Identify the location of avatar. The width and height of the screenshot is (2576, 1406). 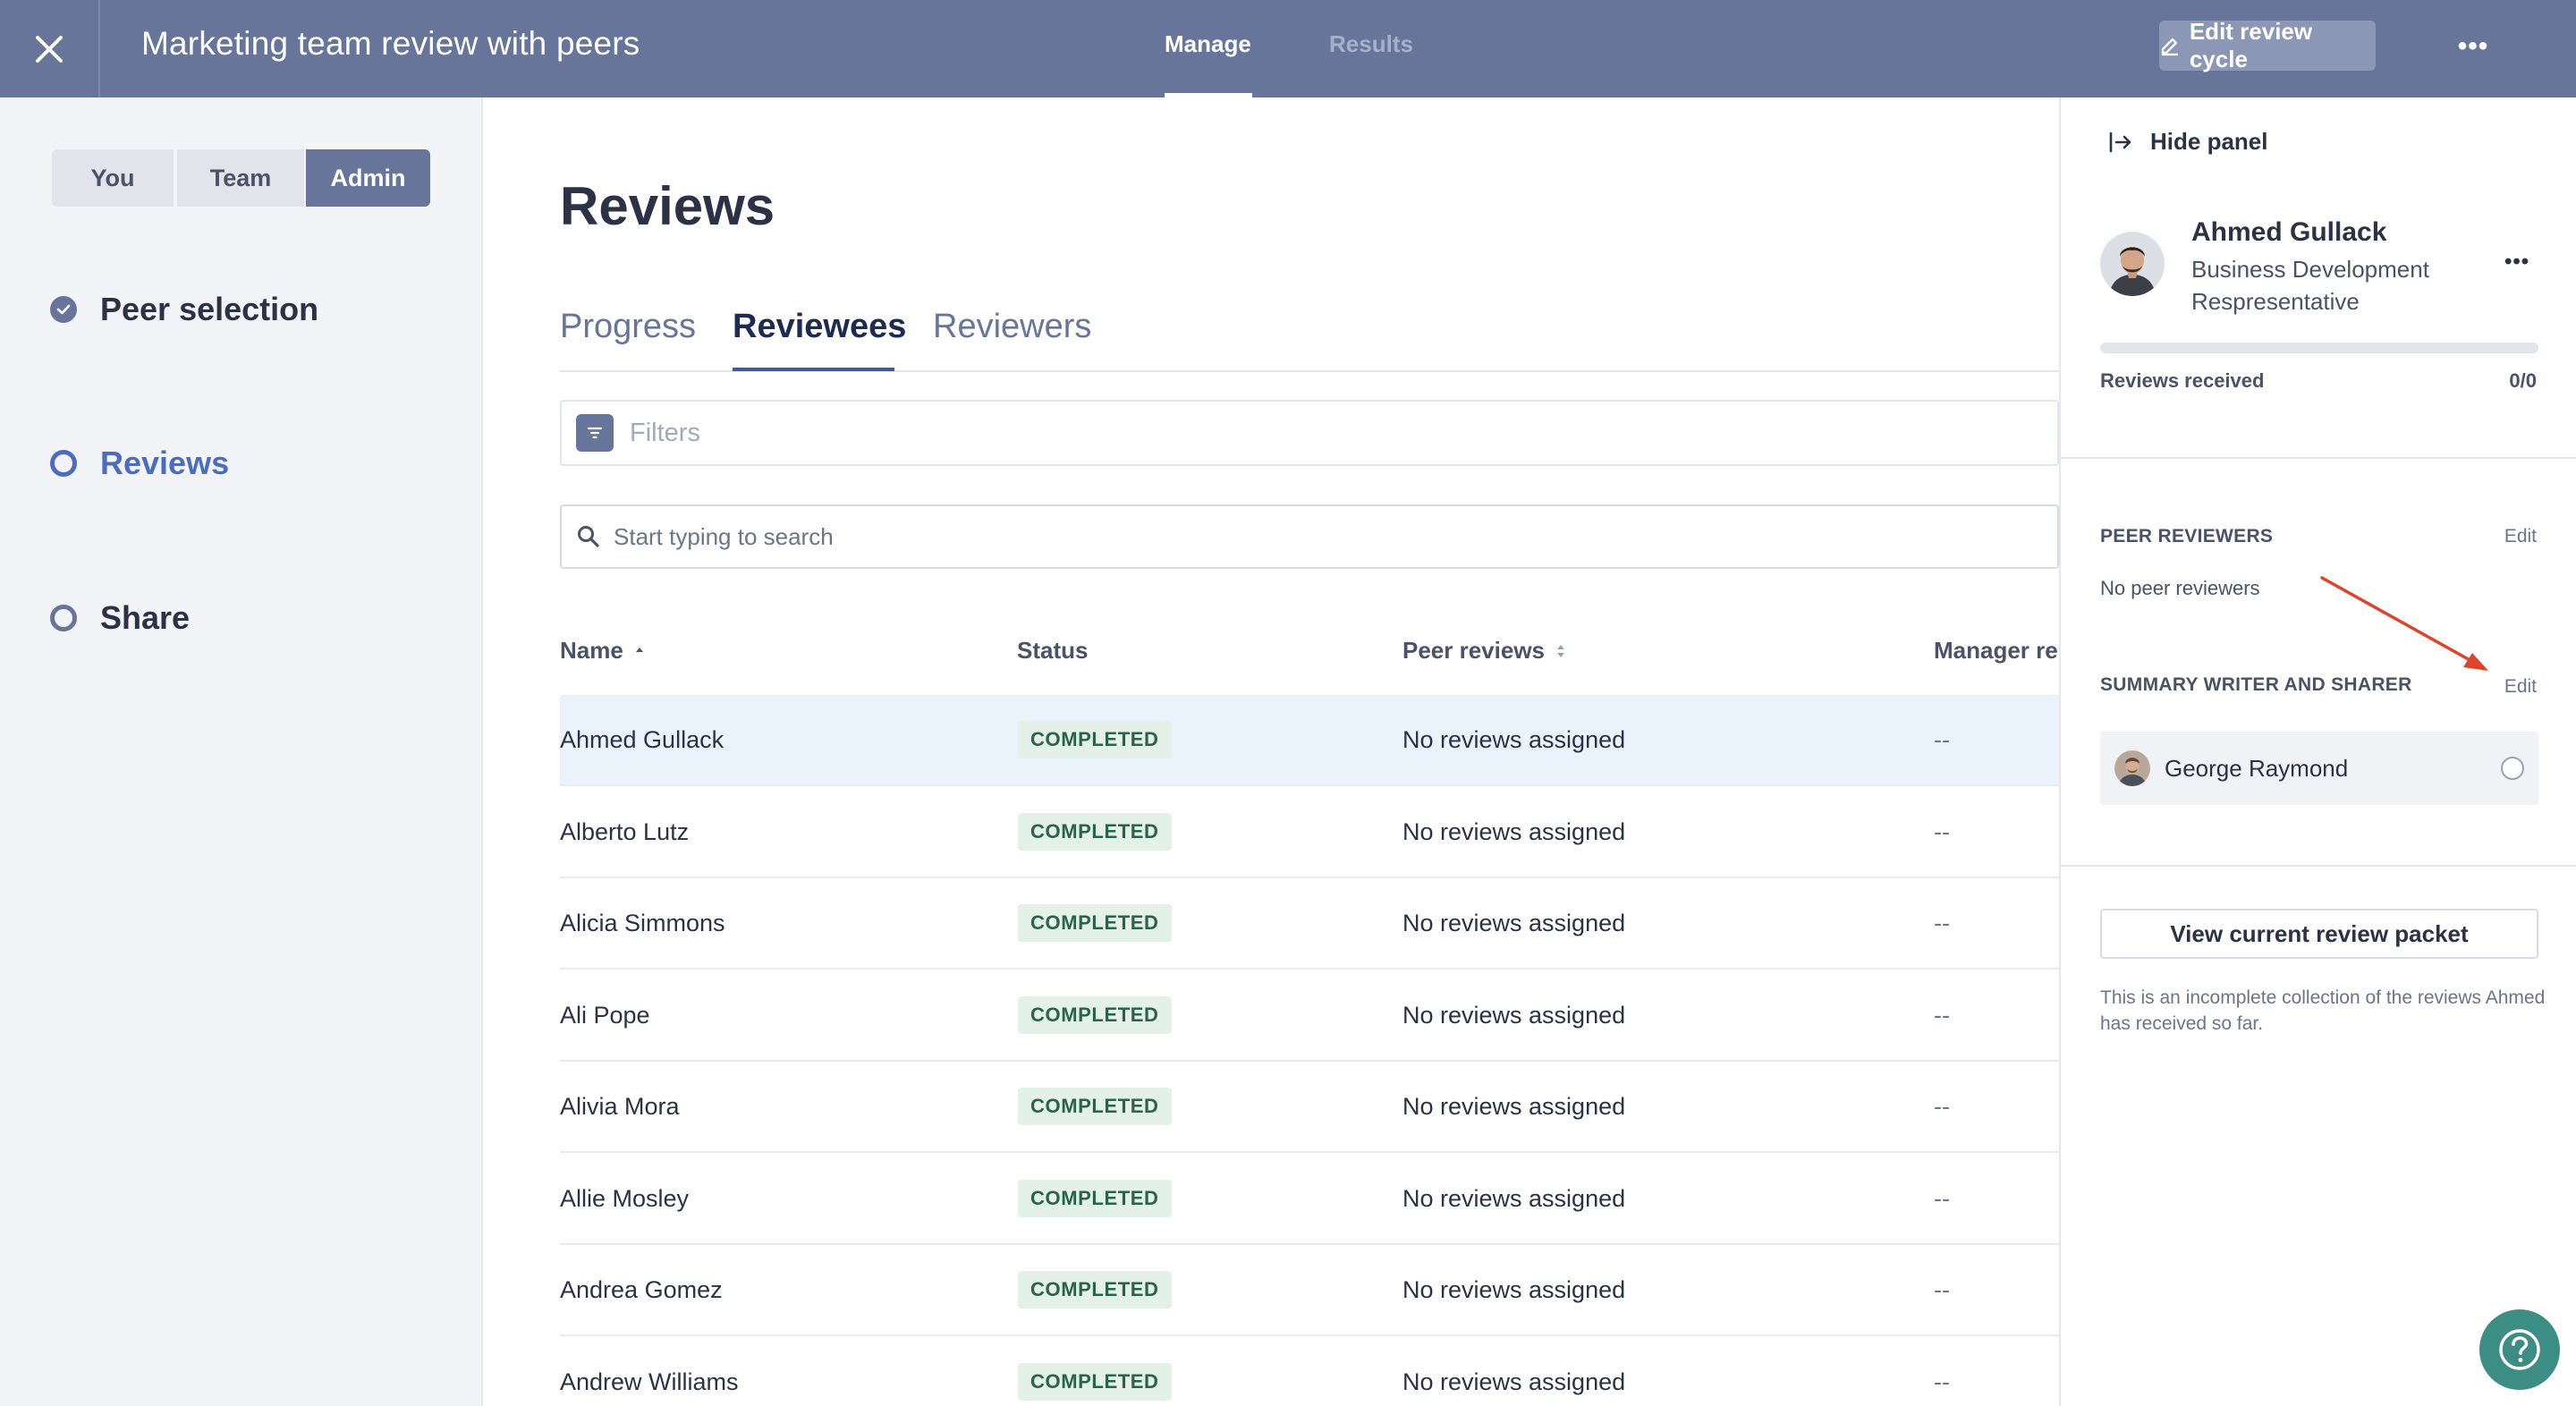
(2132, 768).